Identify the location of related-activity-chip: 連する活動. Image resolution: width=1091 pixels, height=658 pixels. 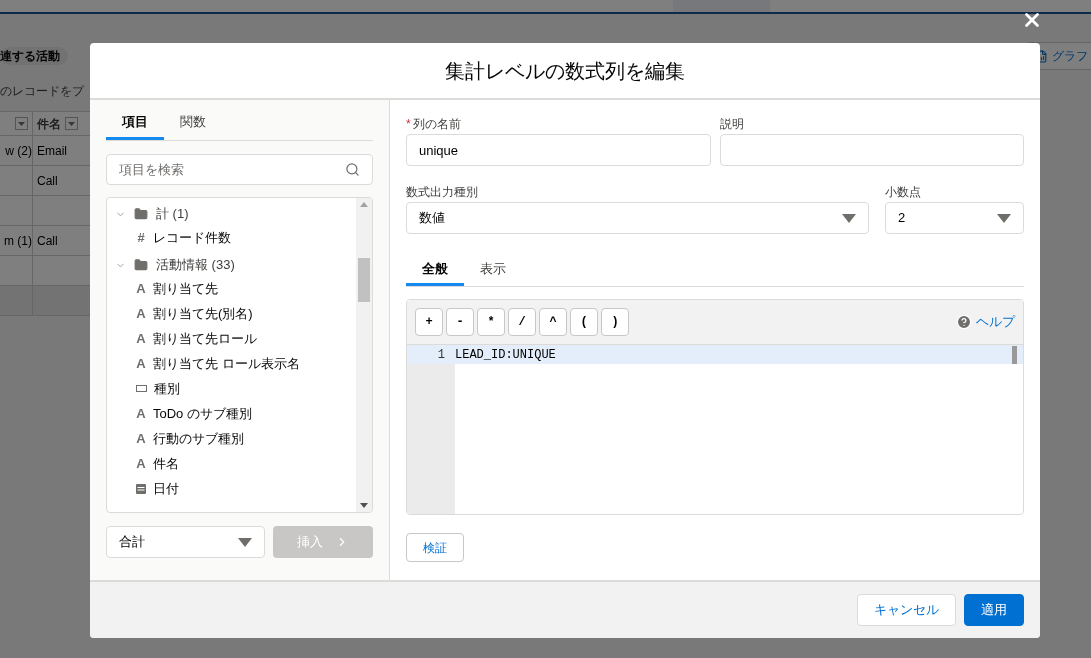
(34, 56).